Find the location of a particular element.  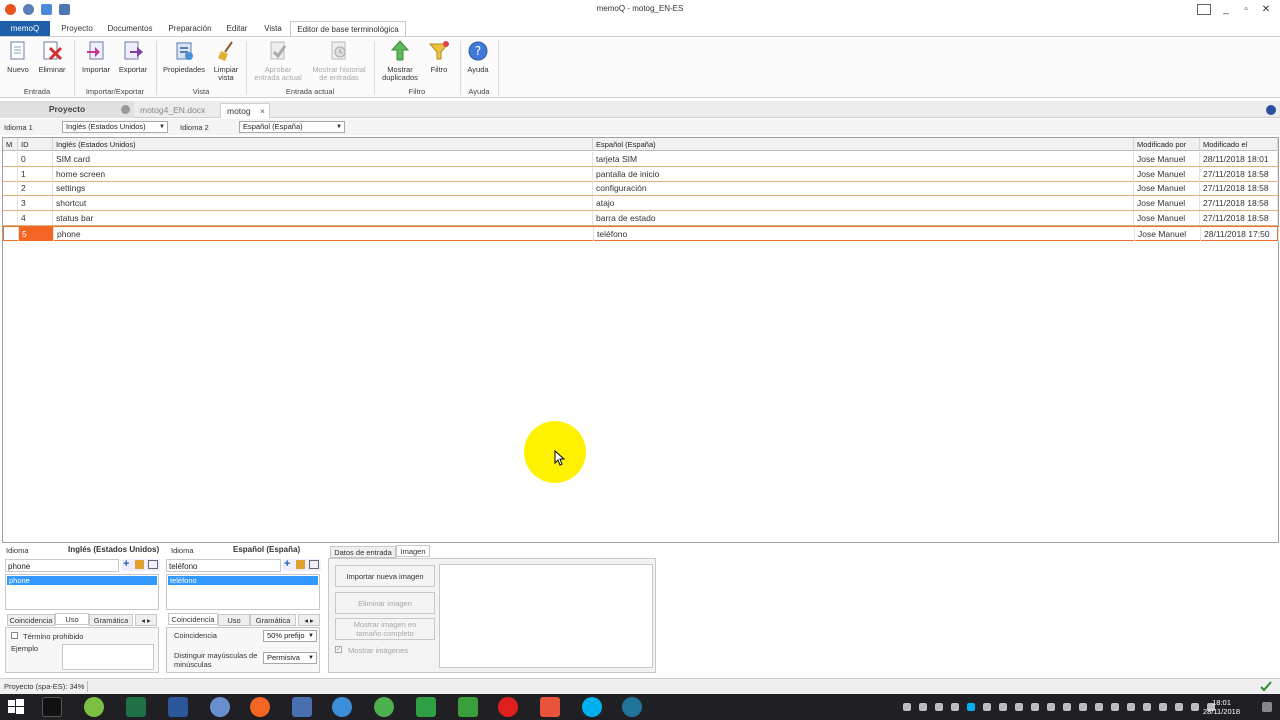

app-green-icon is located at coordinates (426, 707).